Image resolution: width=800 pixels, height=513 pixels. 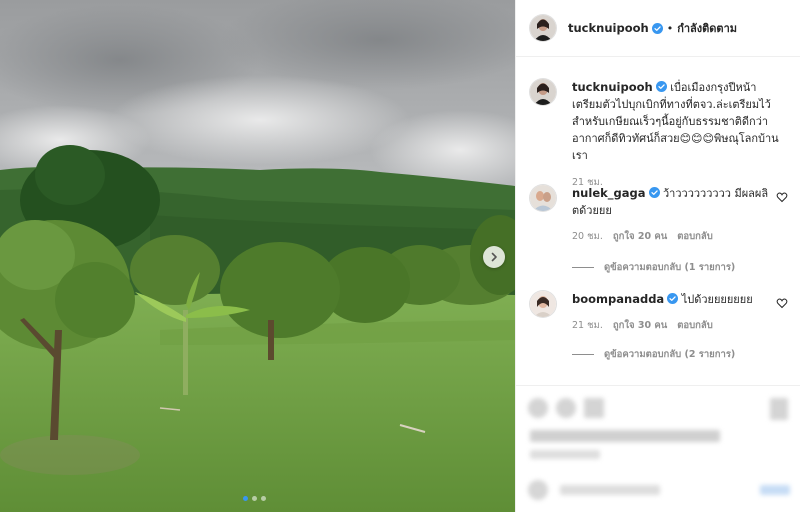 What do you see at coordinates (640, 236) in the screenshot?
I see `comment-likes: ถูกใจ 20 คน` at bounding box center [640, 236].